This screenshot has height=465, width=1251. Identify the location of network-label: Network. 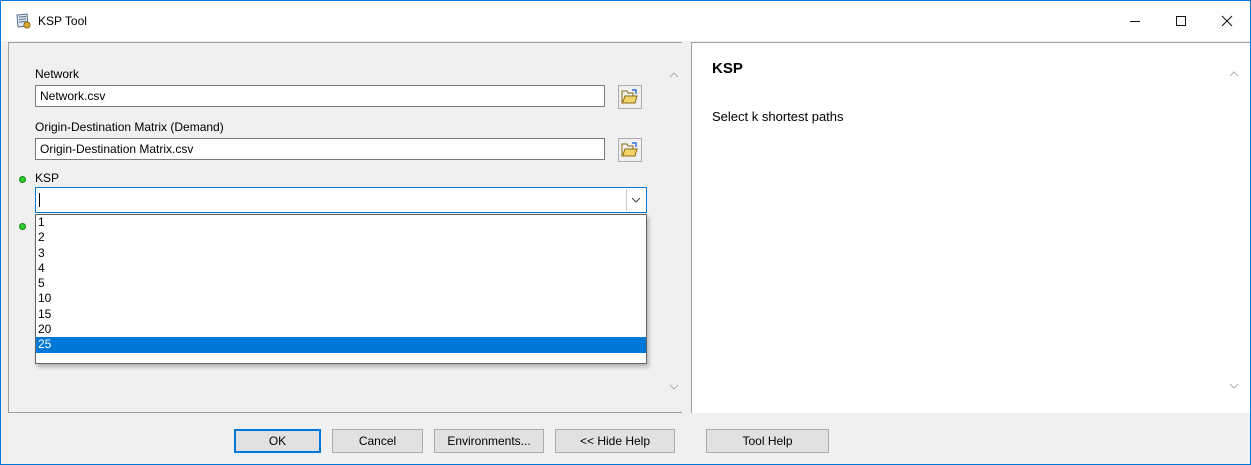
(57, 74).